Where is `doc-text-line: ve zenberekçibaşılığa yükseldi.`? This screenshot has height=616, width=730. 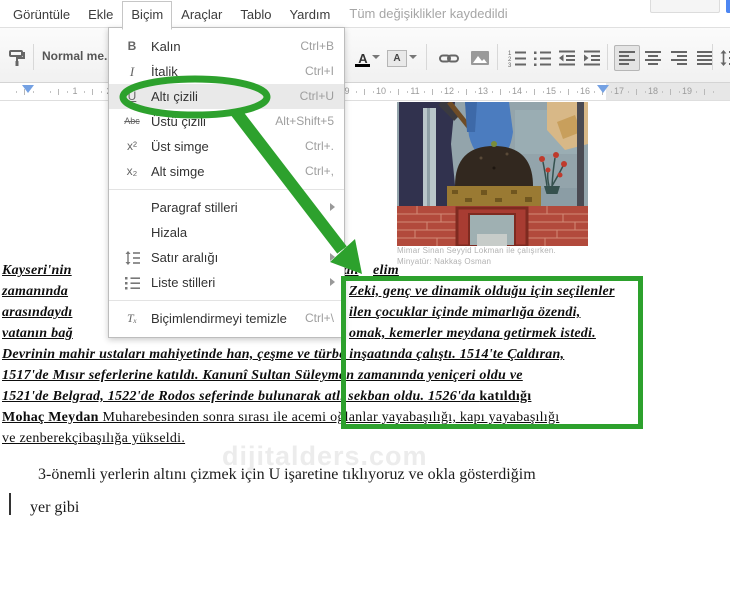 doc-text-line: ve zenberekçibaşılığa yükseldi. is located at coordinates (94, 438).